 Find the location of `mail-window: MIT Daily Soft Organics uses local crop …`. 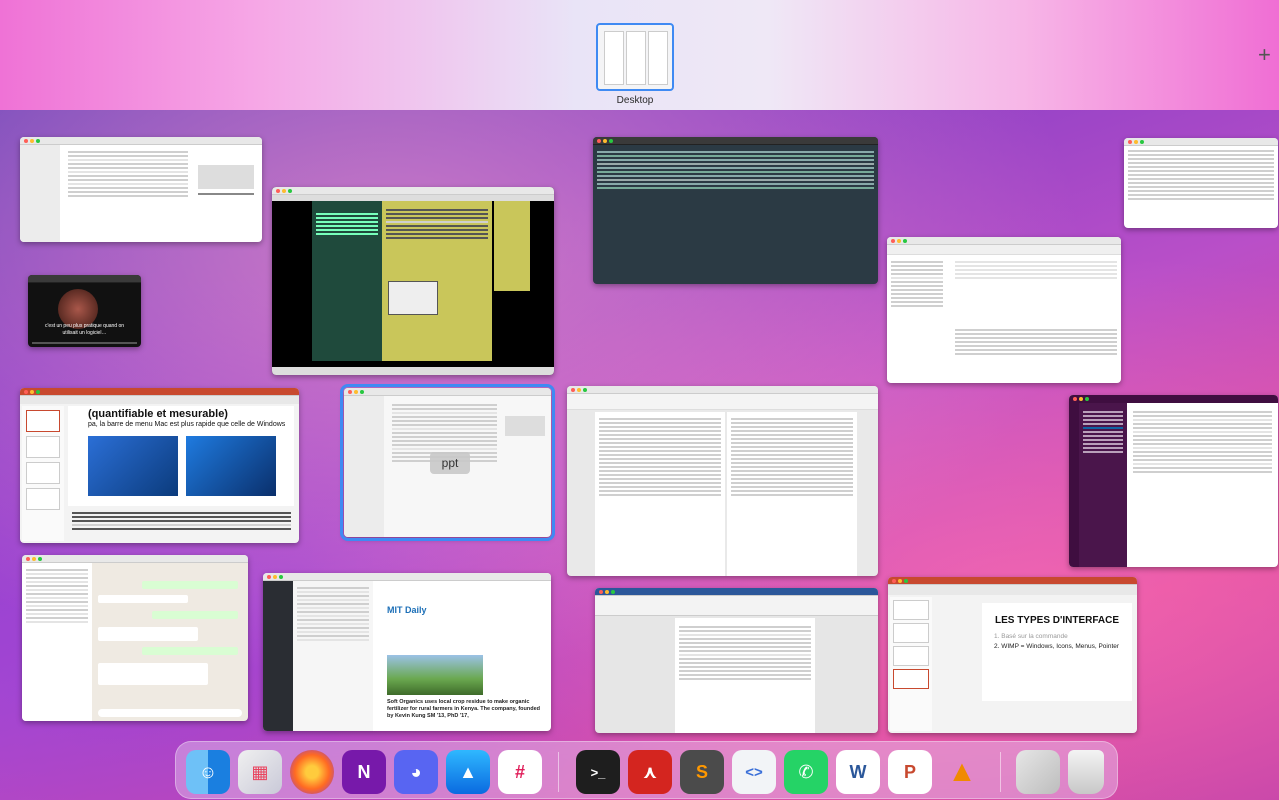

mail-window: MIT Daily Soft Organics uses local crop … is located at coordinates (407, 652).